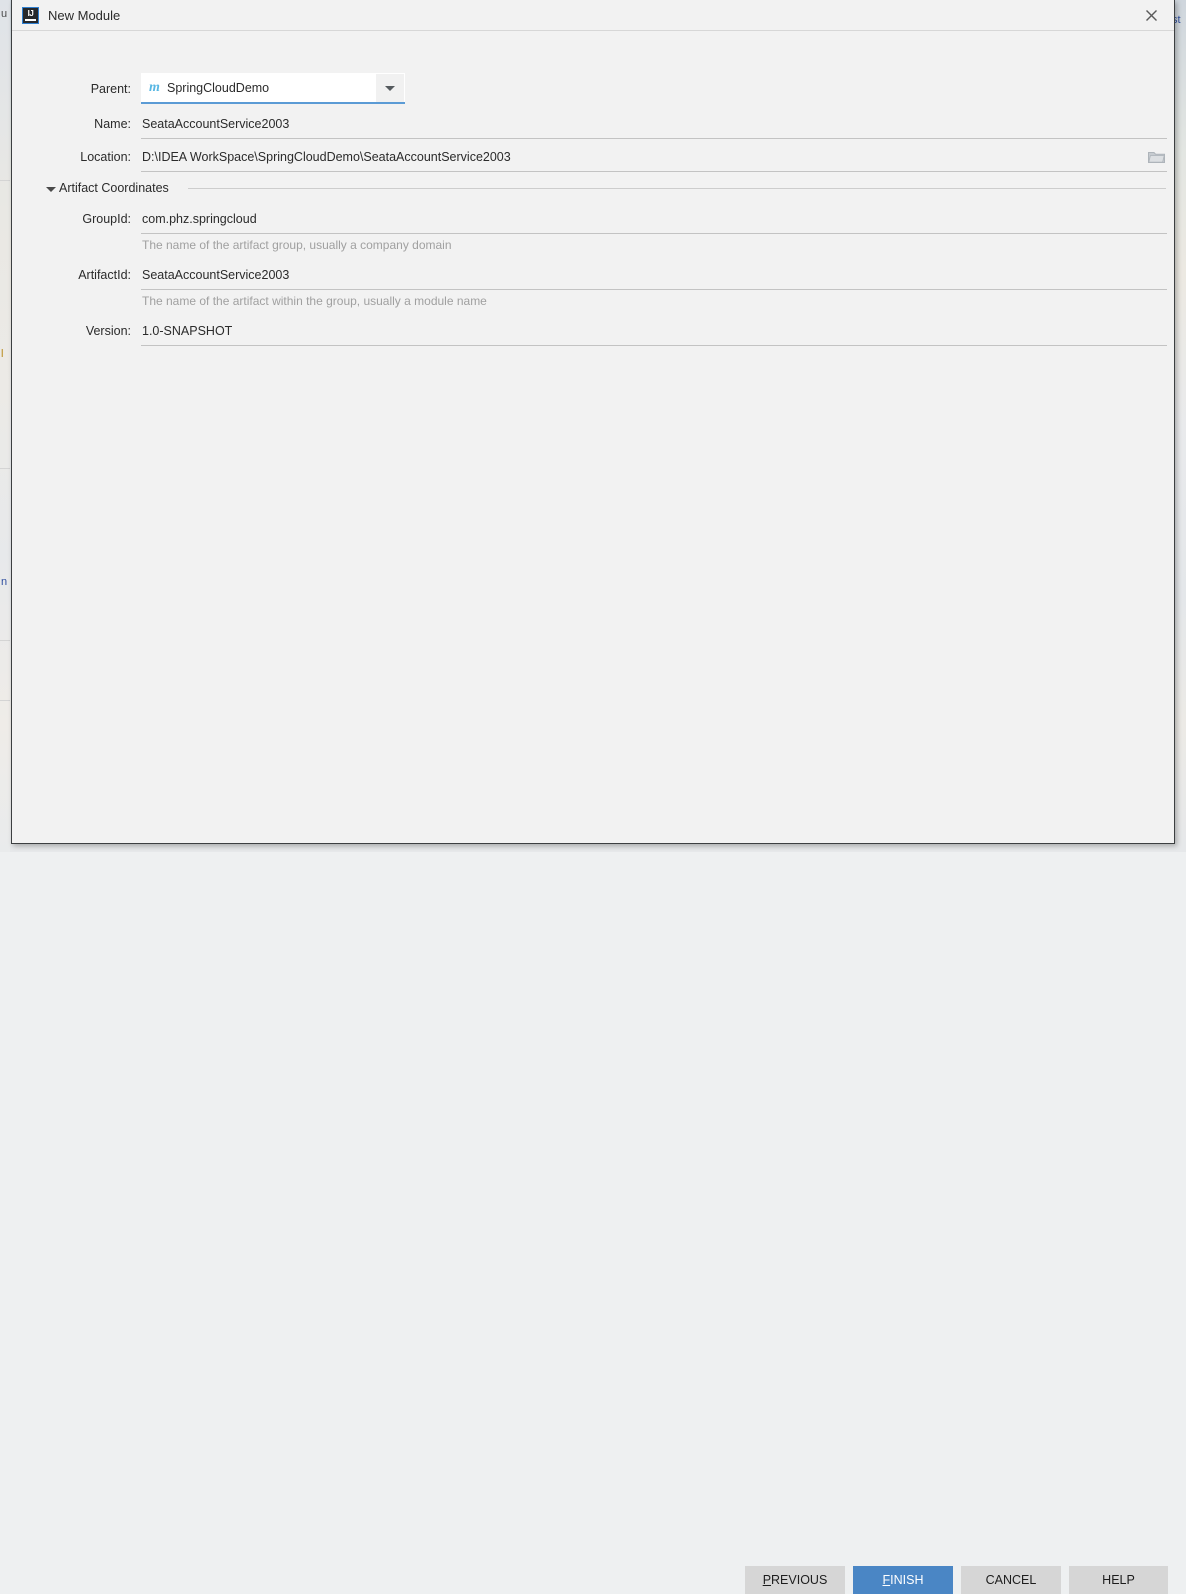 This screenshot has height=1594, width=1186. Describe the element at coordinates (199, 219) in the screenshot. I see `group-id-input: com.phz.springcloud` at that location.